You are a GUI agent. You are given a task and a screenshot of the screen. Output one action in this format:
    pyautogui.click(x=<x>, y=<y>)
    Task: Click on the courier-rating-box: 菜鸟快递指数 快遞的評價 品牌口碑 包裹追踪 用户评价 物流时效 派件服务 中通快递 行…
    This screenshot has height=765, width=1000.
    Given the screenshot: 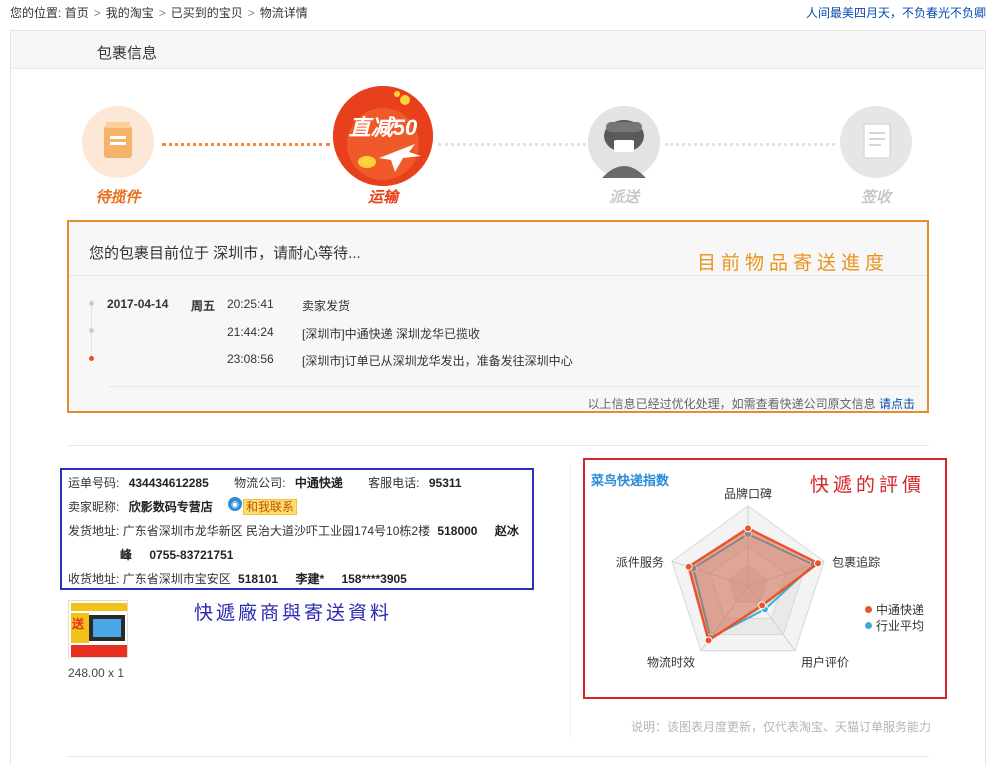 What is the action you would take?
    pyautogui.click(x=765, y=578)
    